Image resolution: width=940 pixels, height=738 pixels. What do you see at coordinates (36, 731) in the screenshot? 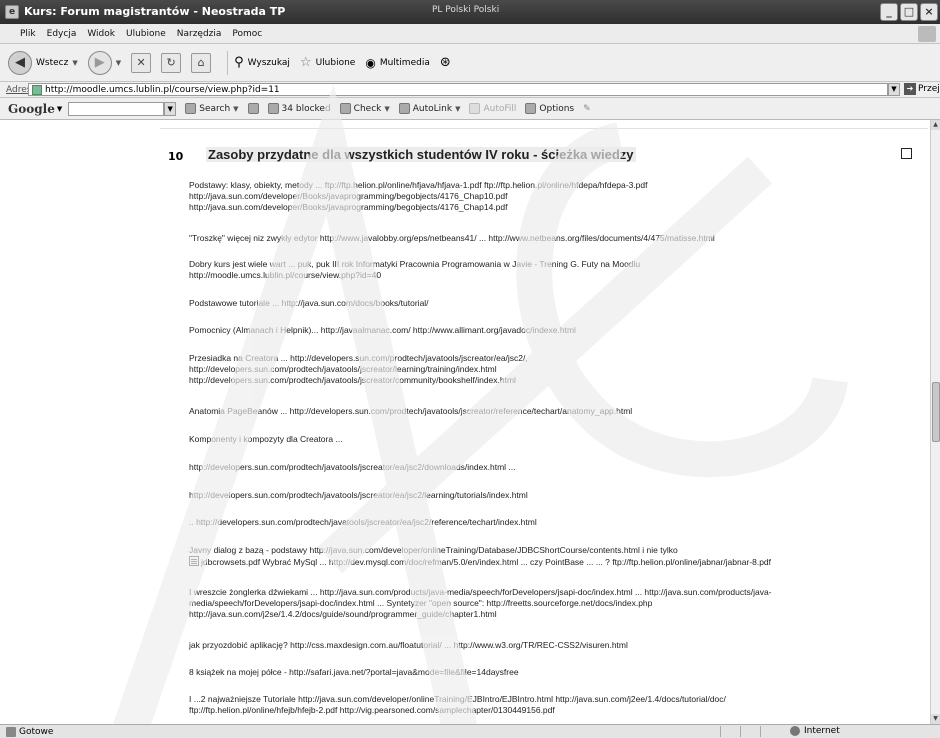
I see `status-text: Gotowe` at bounding box center [36, 731].